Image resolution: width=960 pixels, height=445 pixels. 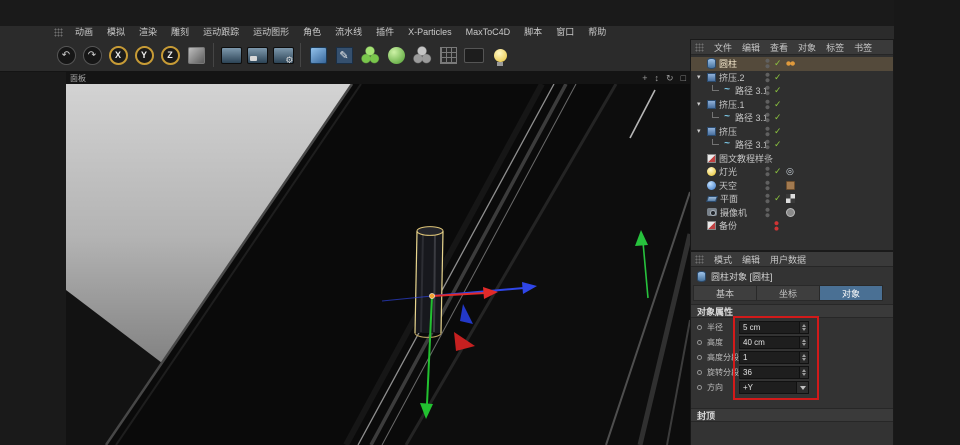 I want to click on subdivision-surface-button, so click(x=370, y=55).